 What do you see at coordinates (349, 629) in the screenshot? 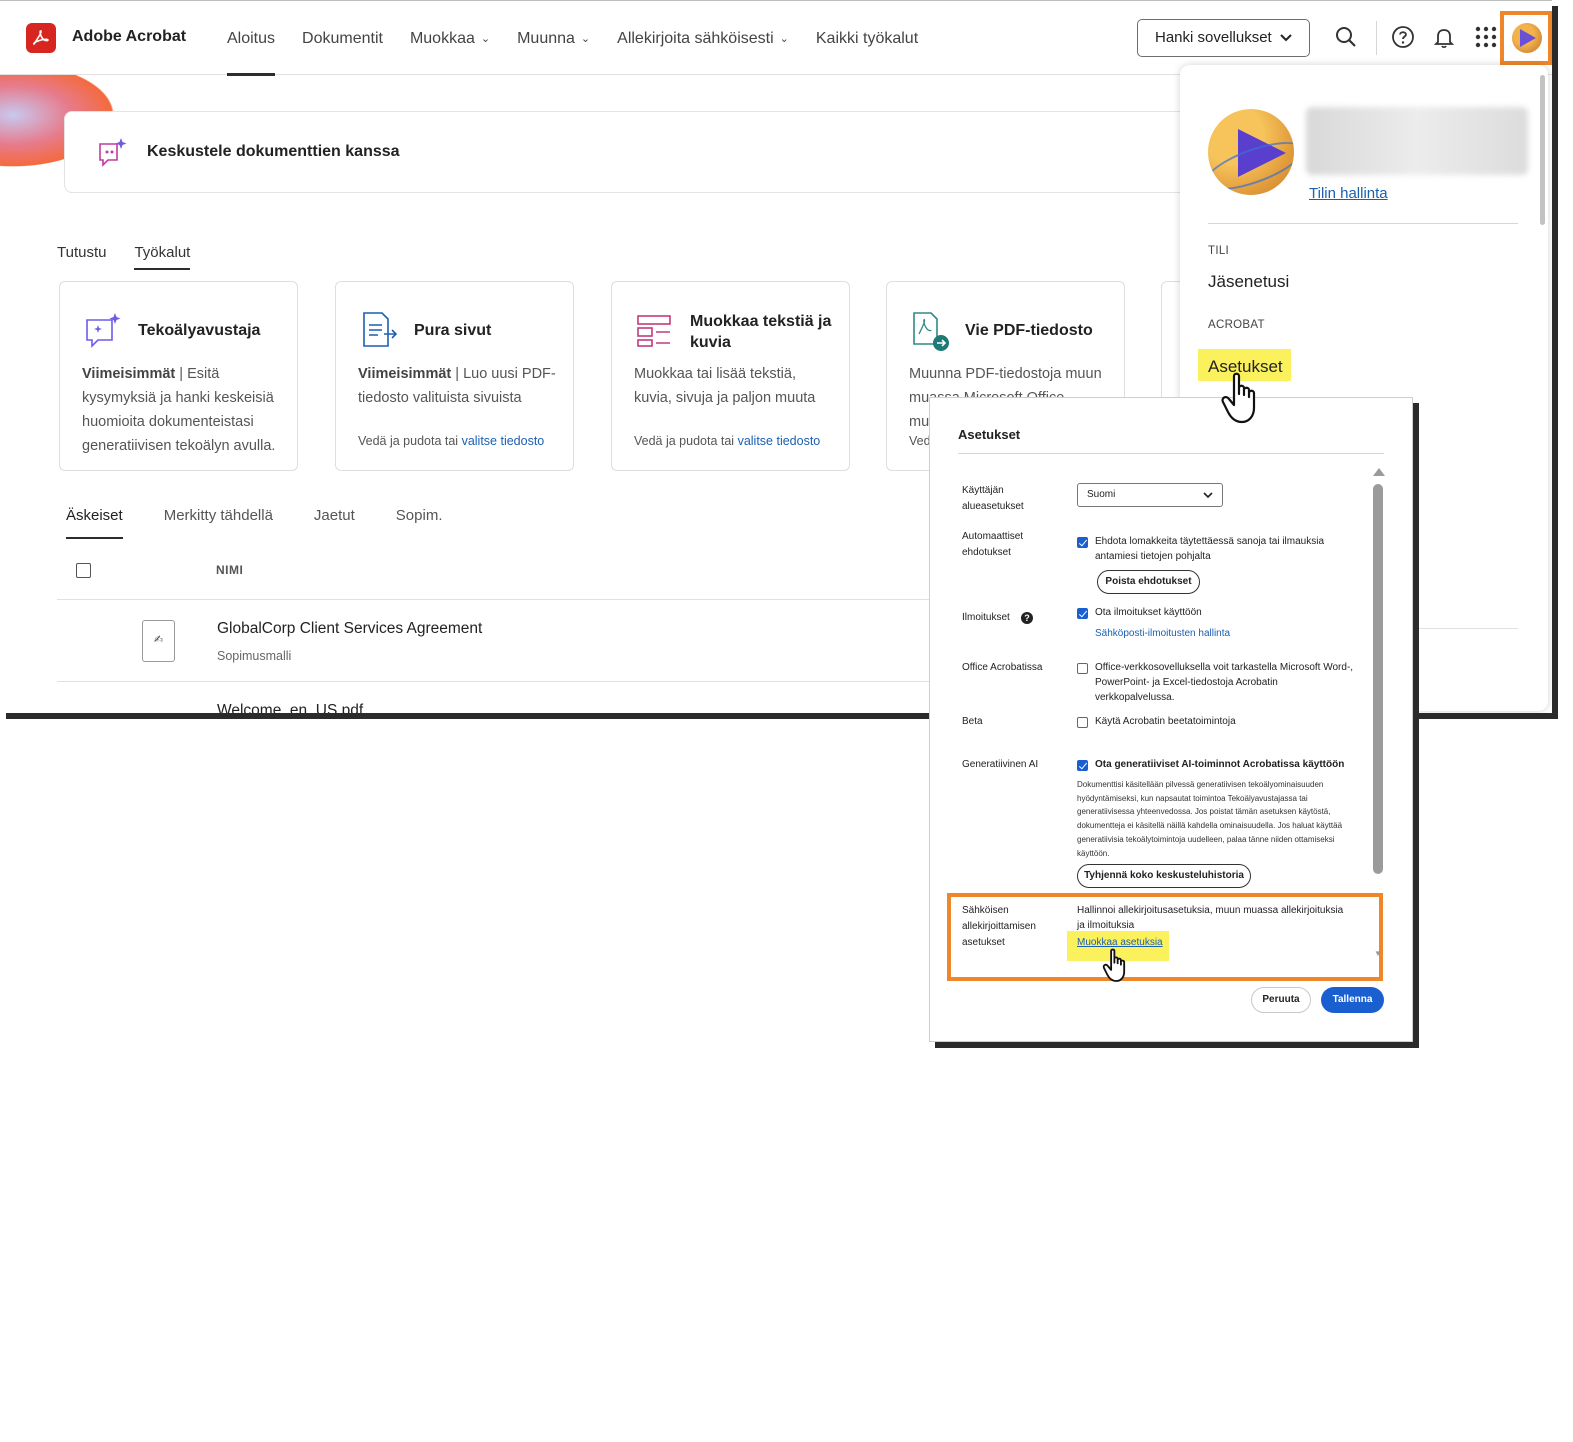
I see `file-name: GlobalCorp Client Services Agreement` at bounding box center [349, 629].